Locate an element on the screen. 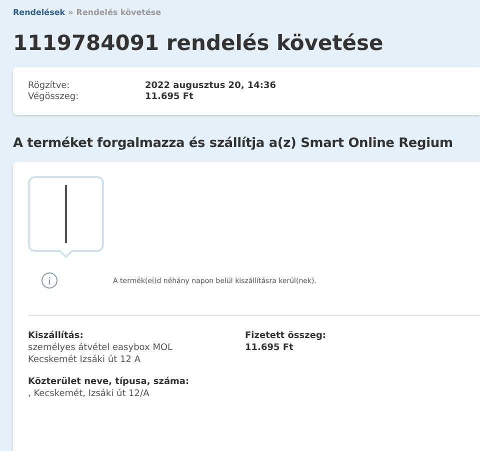  detail-value: Kecskemét Izsáki út 12 A is located at coordinates (85, 360).